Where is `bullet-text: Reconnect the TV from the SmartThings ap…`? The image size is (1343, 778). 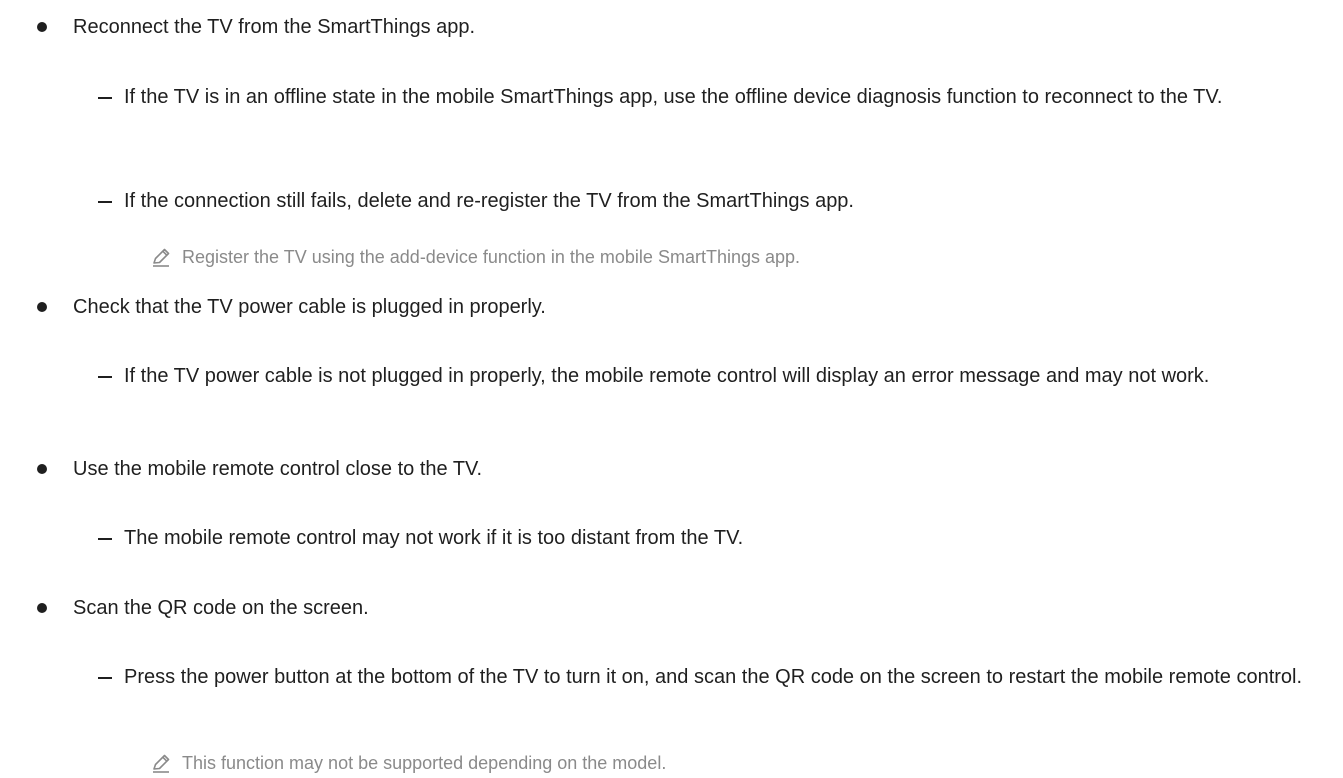
bullet-text: Reconnect the TV from the SmartThings ap… is located at coordinates (274, 27).